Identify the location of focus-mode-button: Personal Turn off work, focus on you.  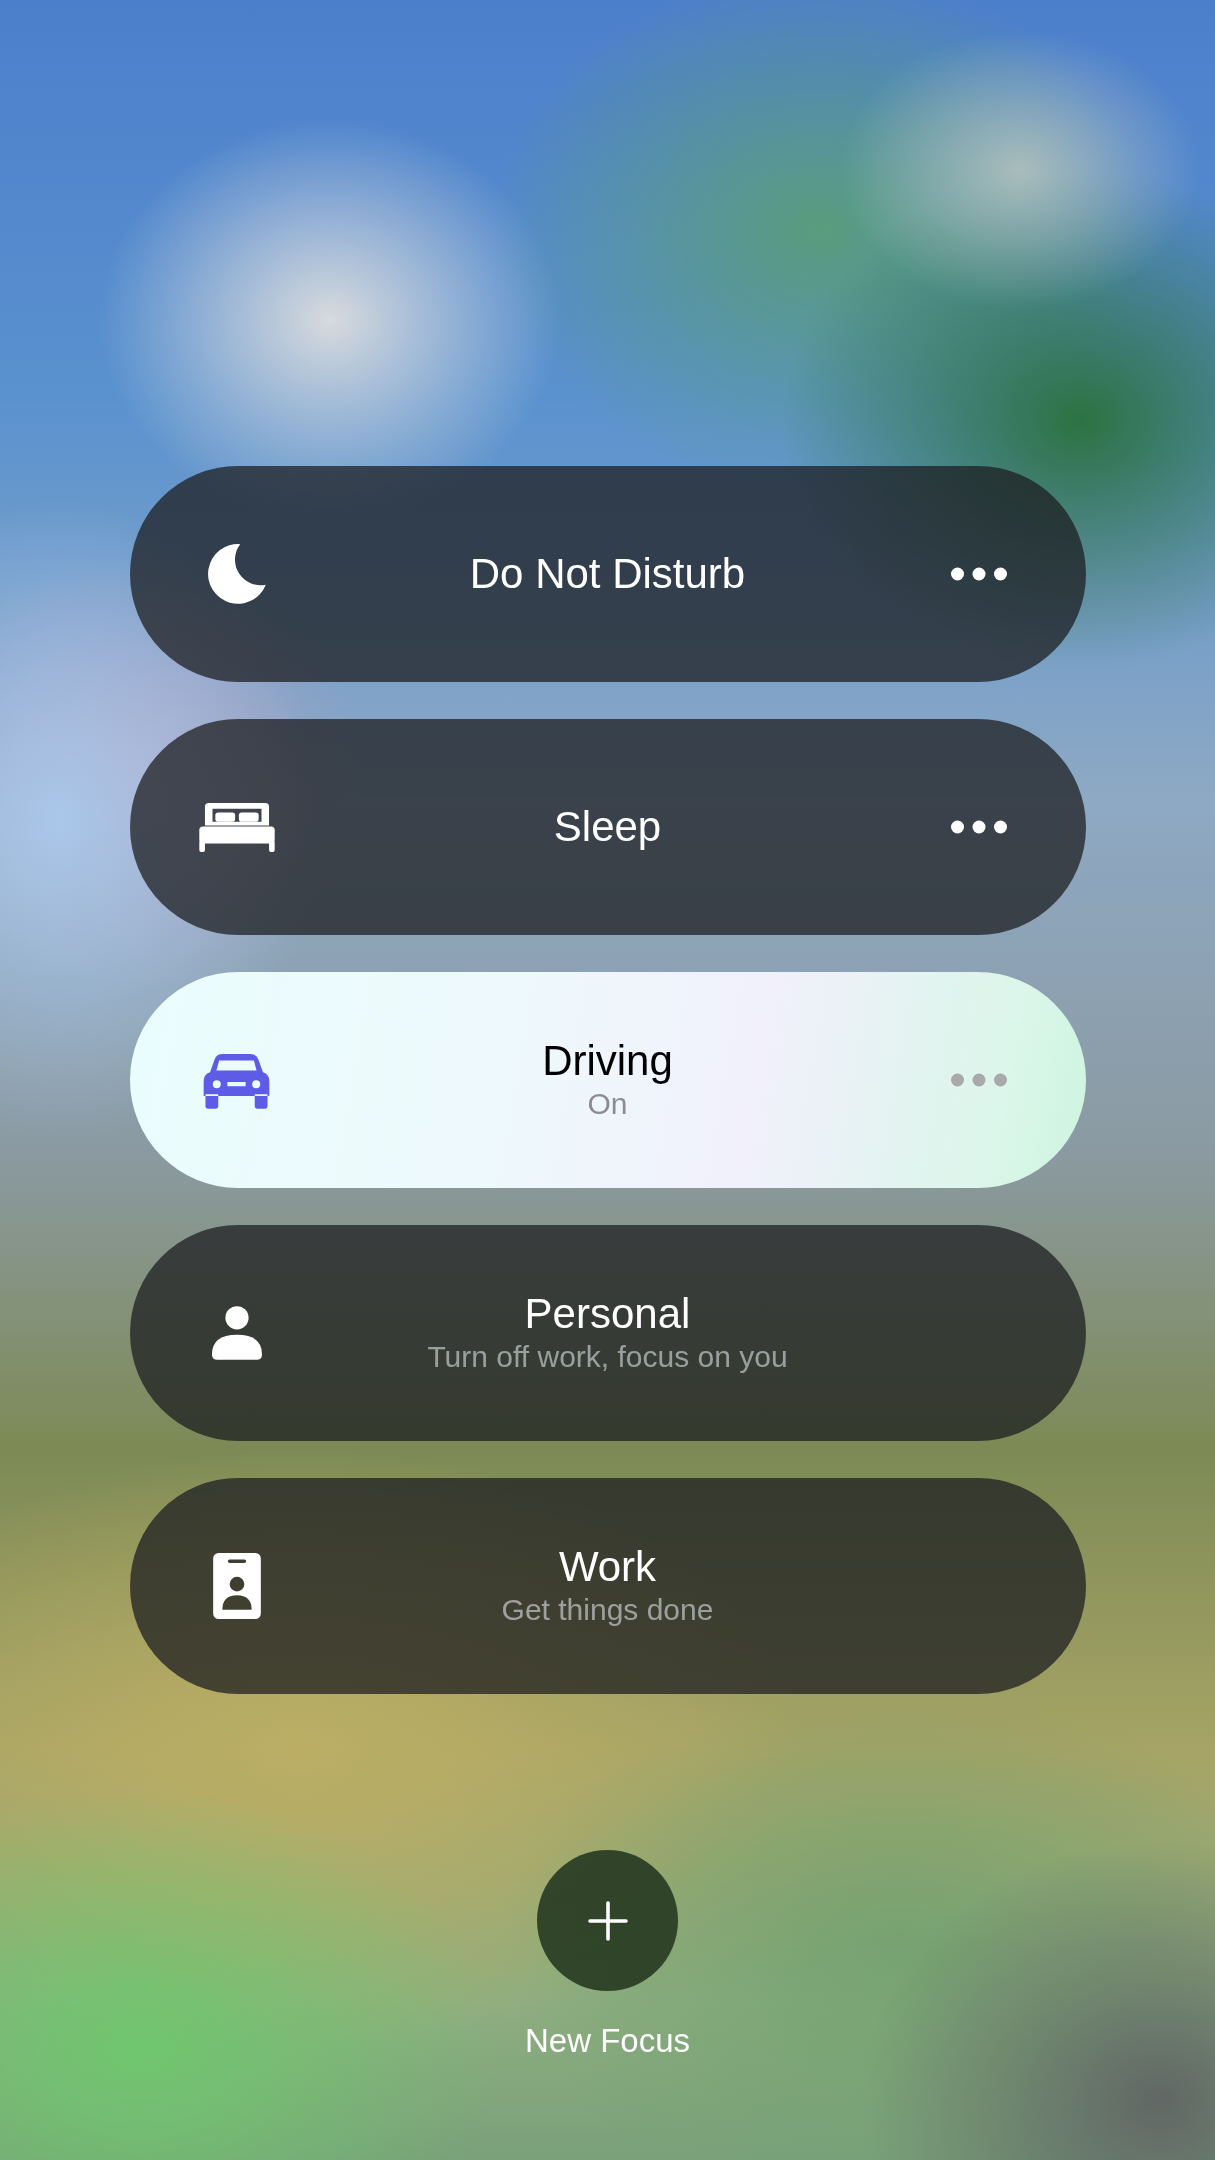
(607, 1333).